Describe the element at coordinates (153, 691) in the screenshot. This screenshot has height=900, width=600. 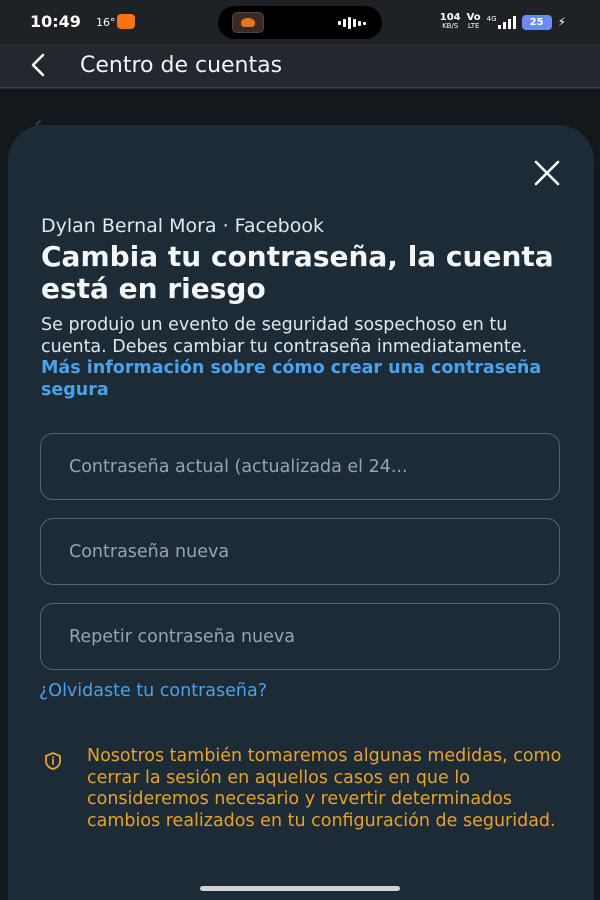
I see `forgot-password-link: ¿Olvidaste tu contraseña?` at that location.